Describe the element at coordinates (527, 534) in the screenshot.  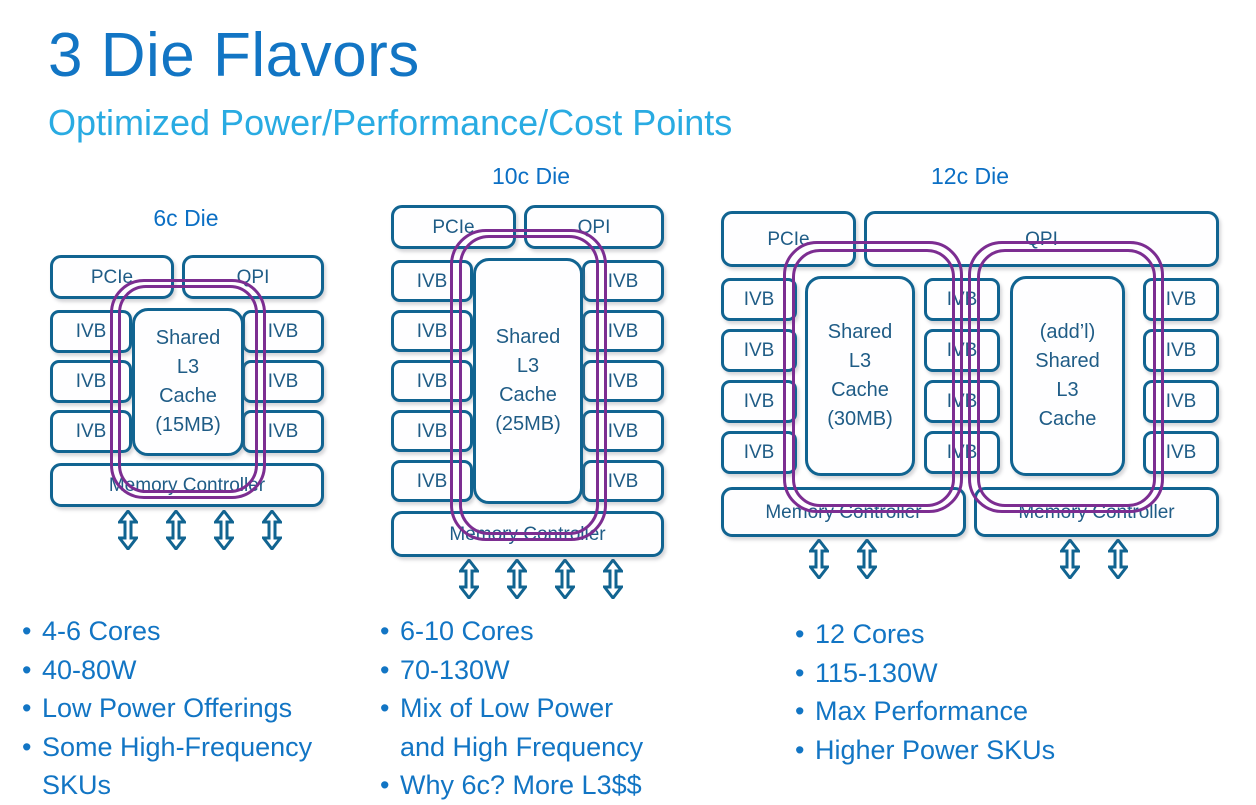
I see `memory-controller-10c: Memory Controller` at that location.